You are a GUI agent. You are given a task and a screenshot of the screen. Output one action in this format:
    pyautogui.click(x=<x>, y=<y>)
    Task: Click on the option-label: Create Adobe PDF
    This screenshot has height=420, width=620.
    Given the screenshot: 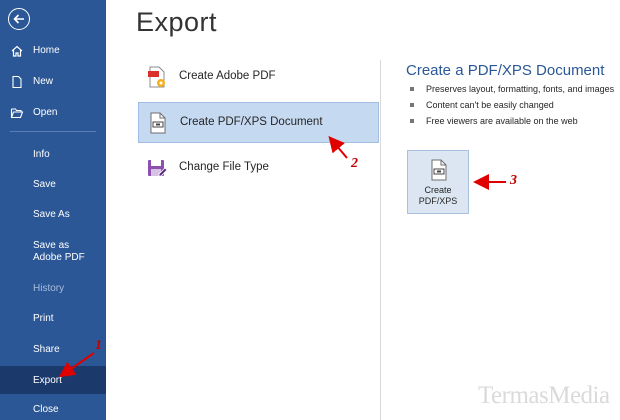 What is the action you would take?
    pyautogui.click(x=227, y=76)
    